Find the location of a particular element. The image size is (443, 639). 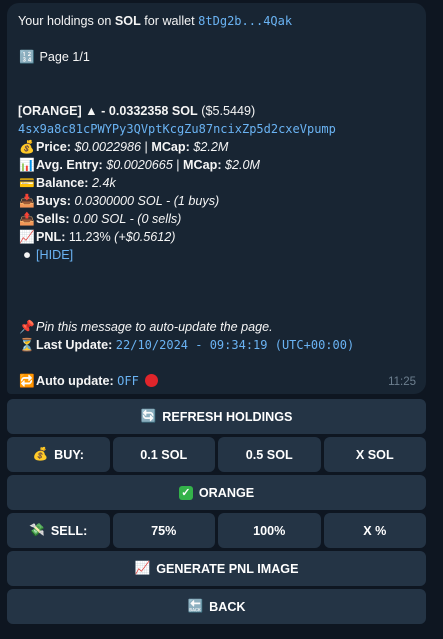

message-time: 11:25 is located at coordinates (402, 382).